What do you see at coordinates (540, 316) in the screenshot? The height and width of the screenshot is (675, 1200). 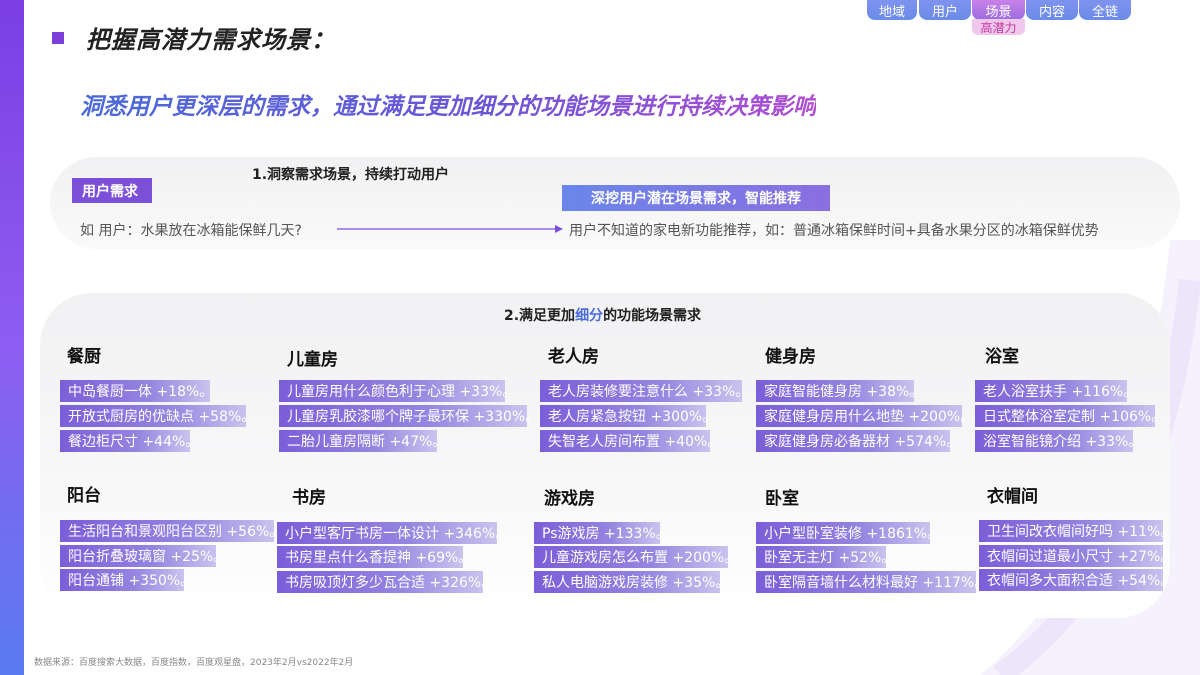 I see `section2-heading-pre: 2.满足更加` at bounding box center [540, 316].